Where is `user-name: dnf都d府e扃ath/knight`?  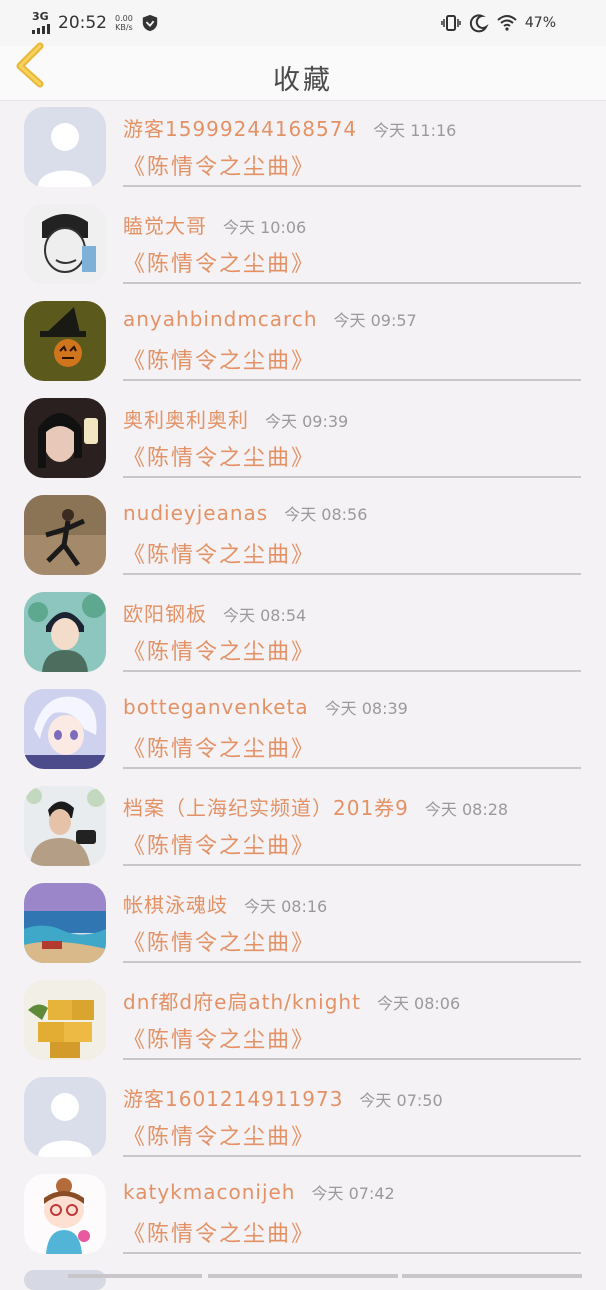
user-name: dnf都d府e扃ath/knight is located at coordinates (242, 1002).